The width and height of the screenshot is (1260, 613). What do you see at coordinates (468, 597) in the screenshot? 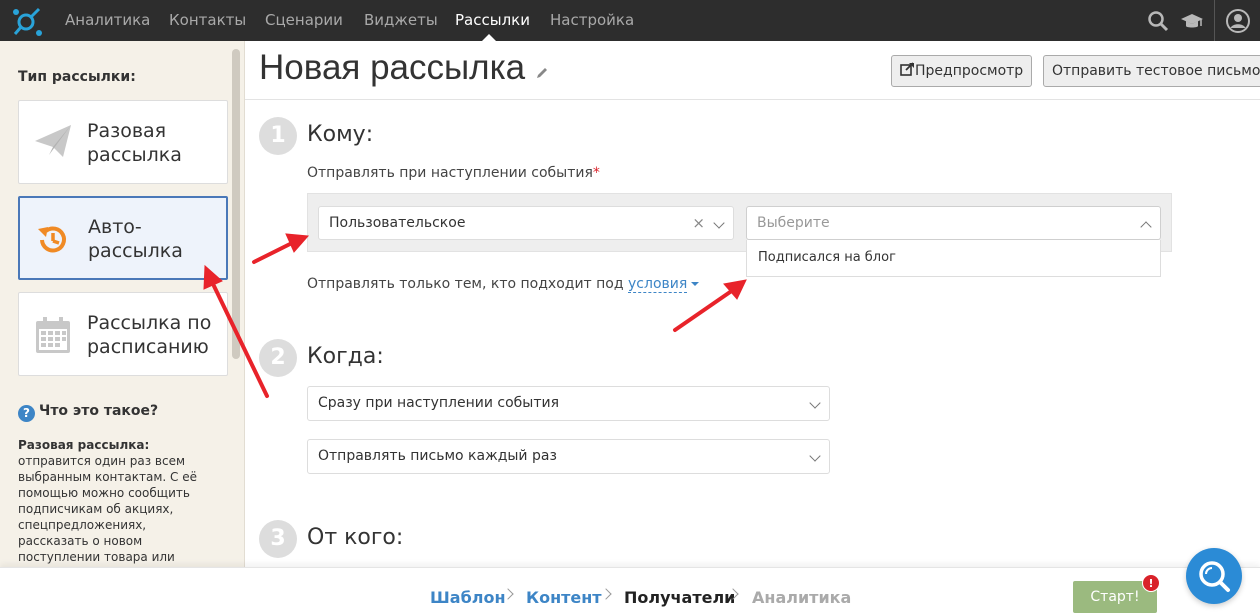
I see `wizard-step-template: Шаблон` at bounding box center [468, 597].